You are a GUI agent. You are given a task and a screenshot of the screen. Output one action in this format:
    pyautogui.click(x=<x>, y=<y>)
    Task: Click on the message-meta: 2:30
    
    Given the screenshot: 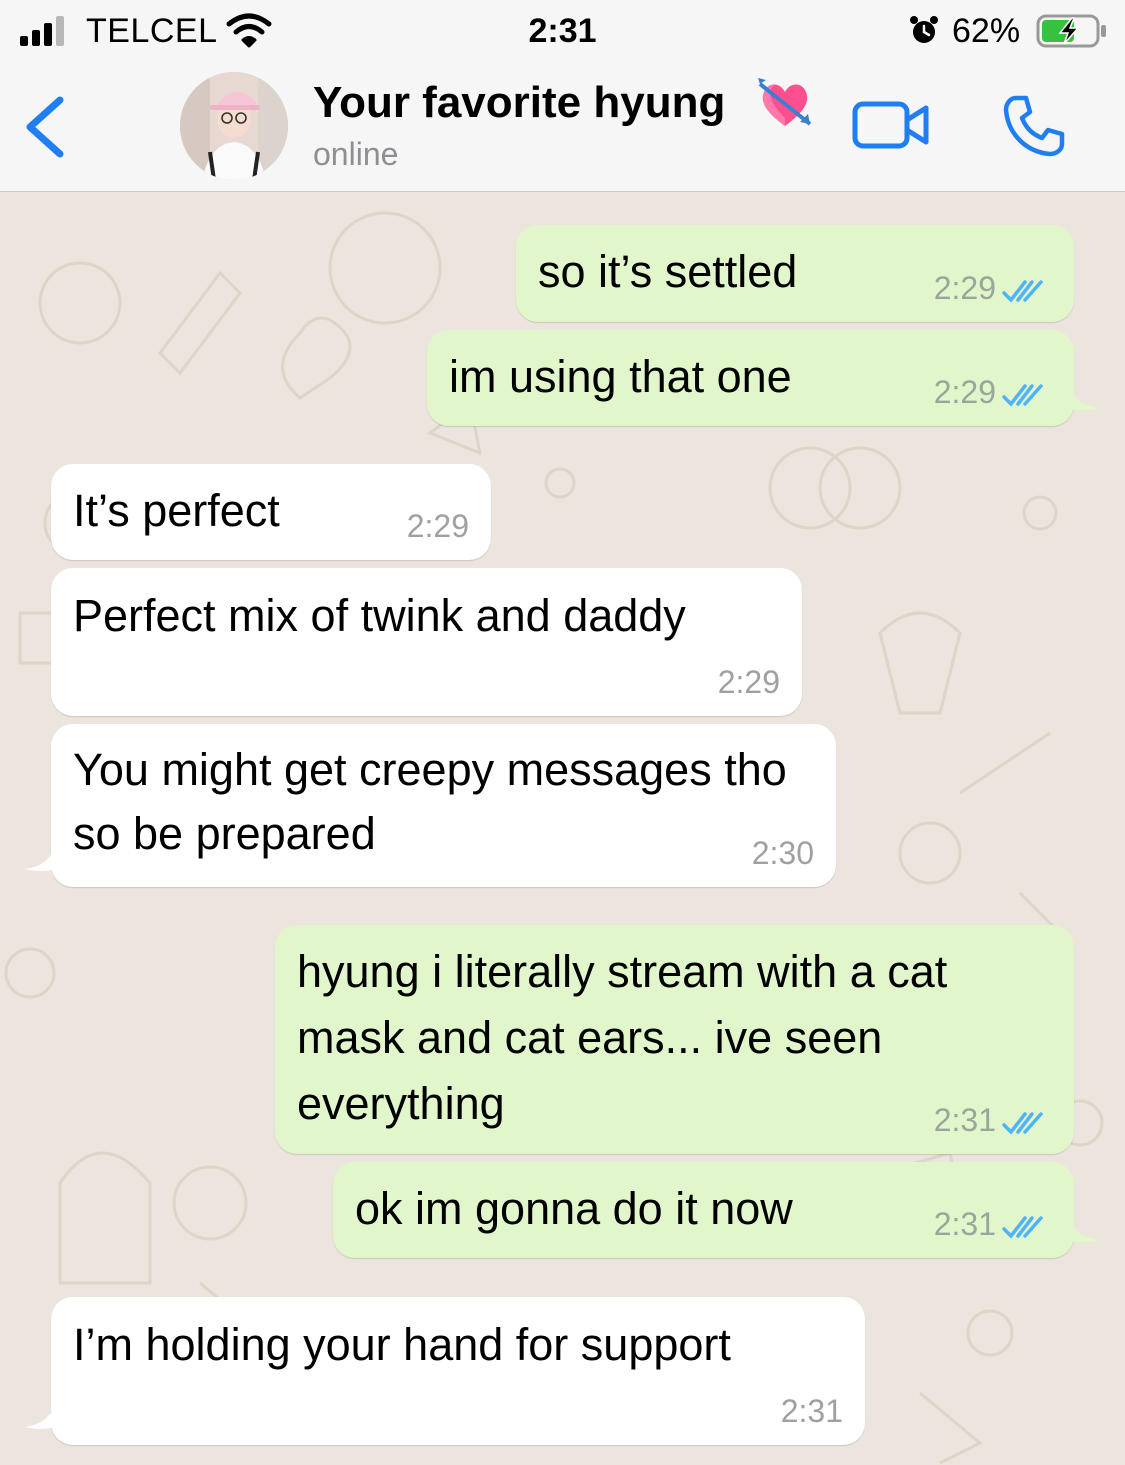 What is the action you would take?
    pyautogui.click(x=783, y=853)
    